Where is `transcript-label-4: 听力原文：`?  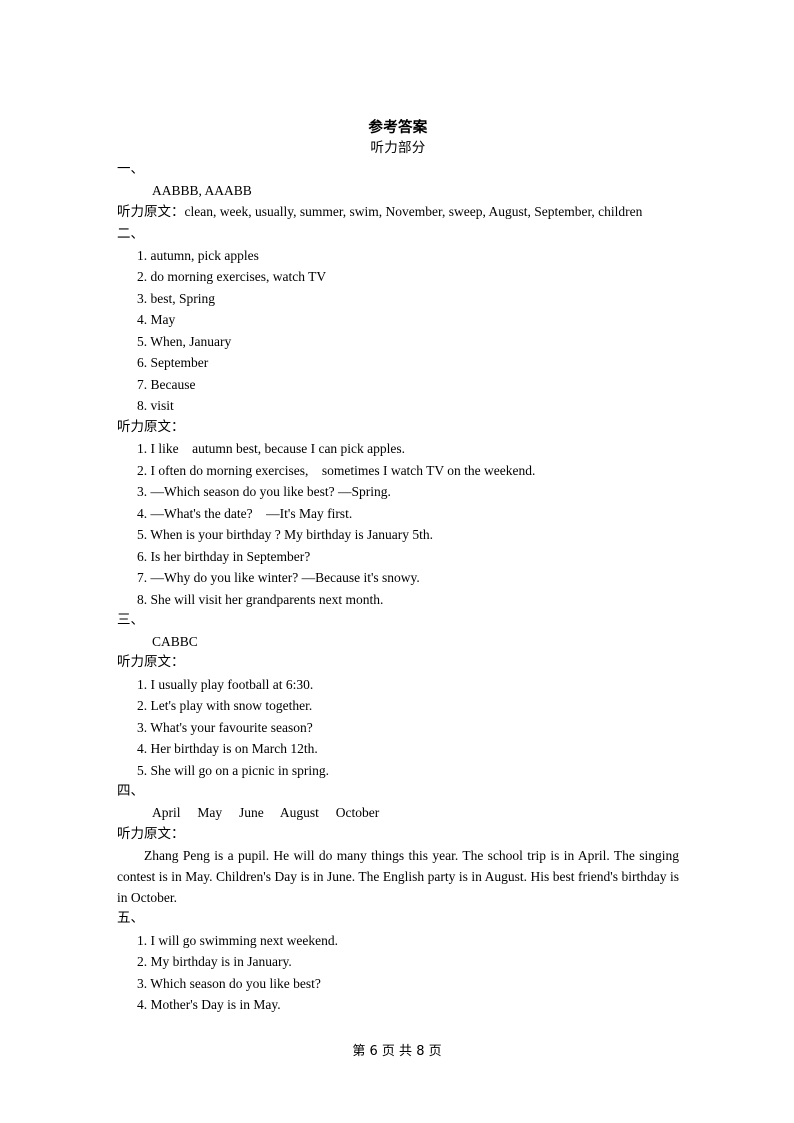 transcript-label-4: 听力原文： is located at coordinates (151, 833).